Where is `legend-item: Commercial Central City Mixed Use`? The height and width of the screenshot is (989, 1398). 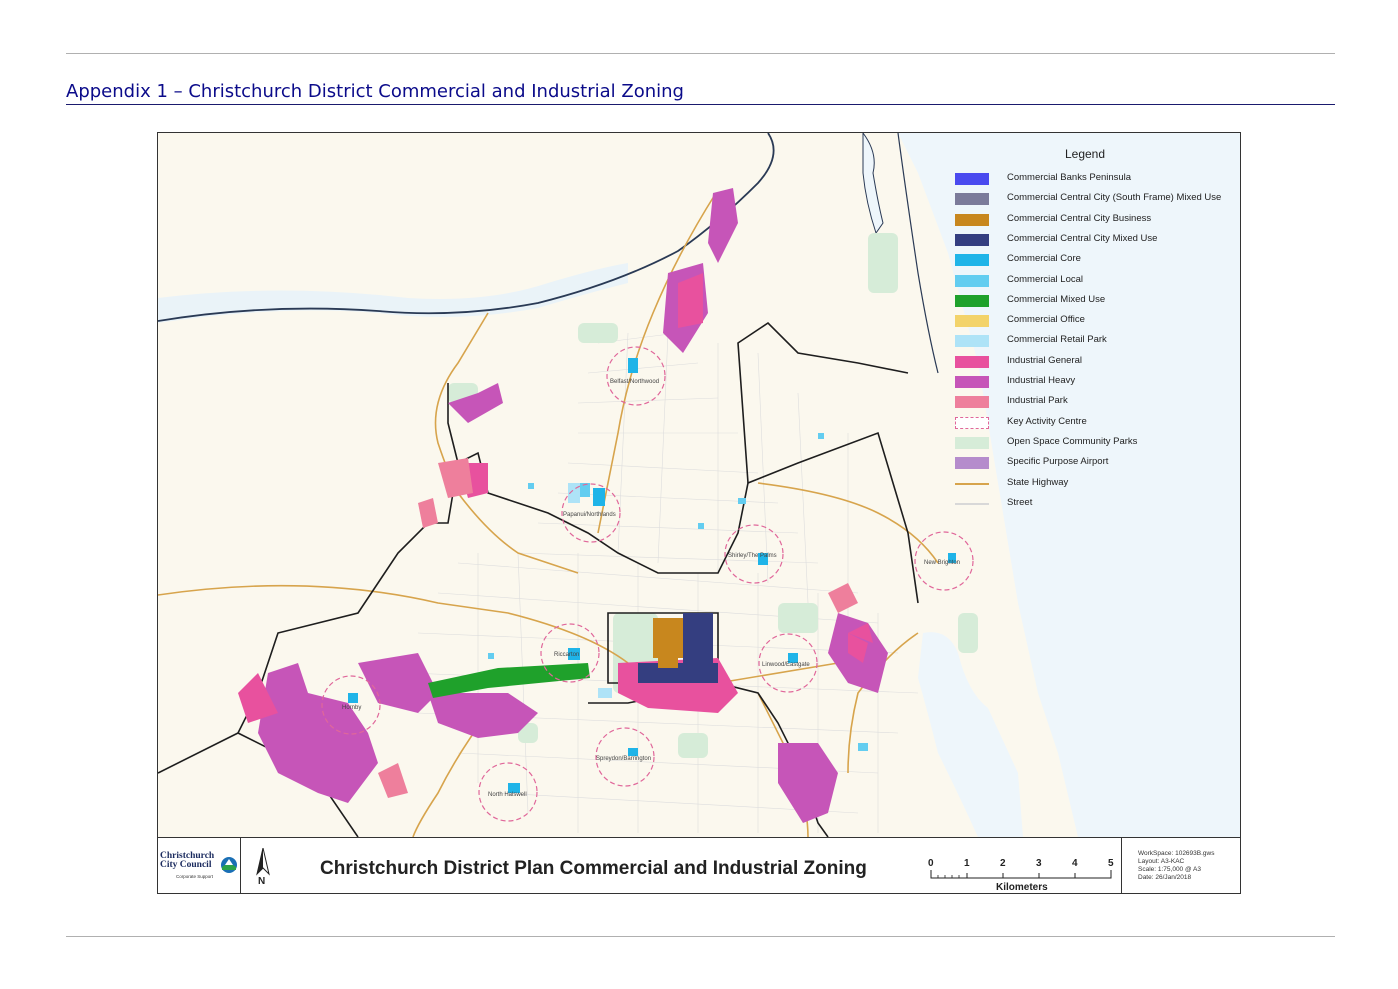
legend-item: Commercial Central City Mixed Use is located at coordinates (1095, 240).